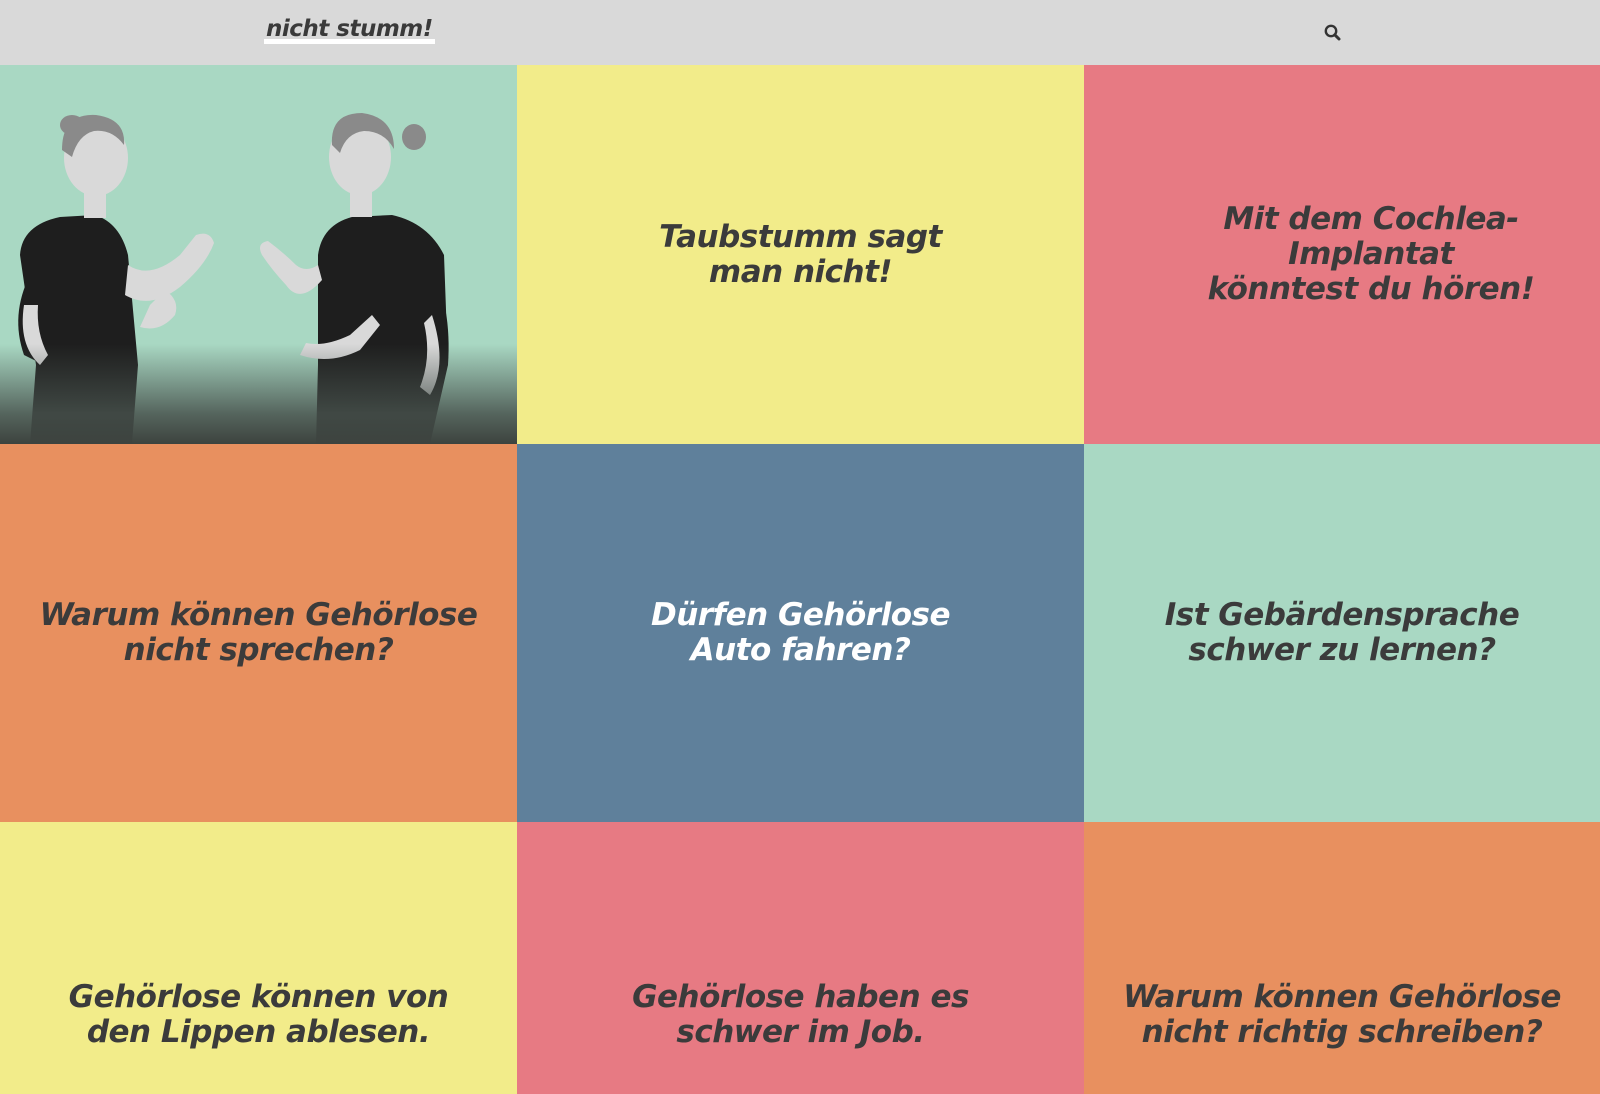 This screenshot has width=1600, height=1094. What do you see at coordinates (349, 30) in the screenshot?
I see `site-logo: nicht stumm!` at bounding box center [349, 30].